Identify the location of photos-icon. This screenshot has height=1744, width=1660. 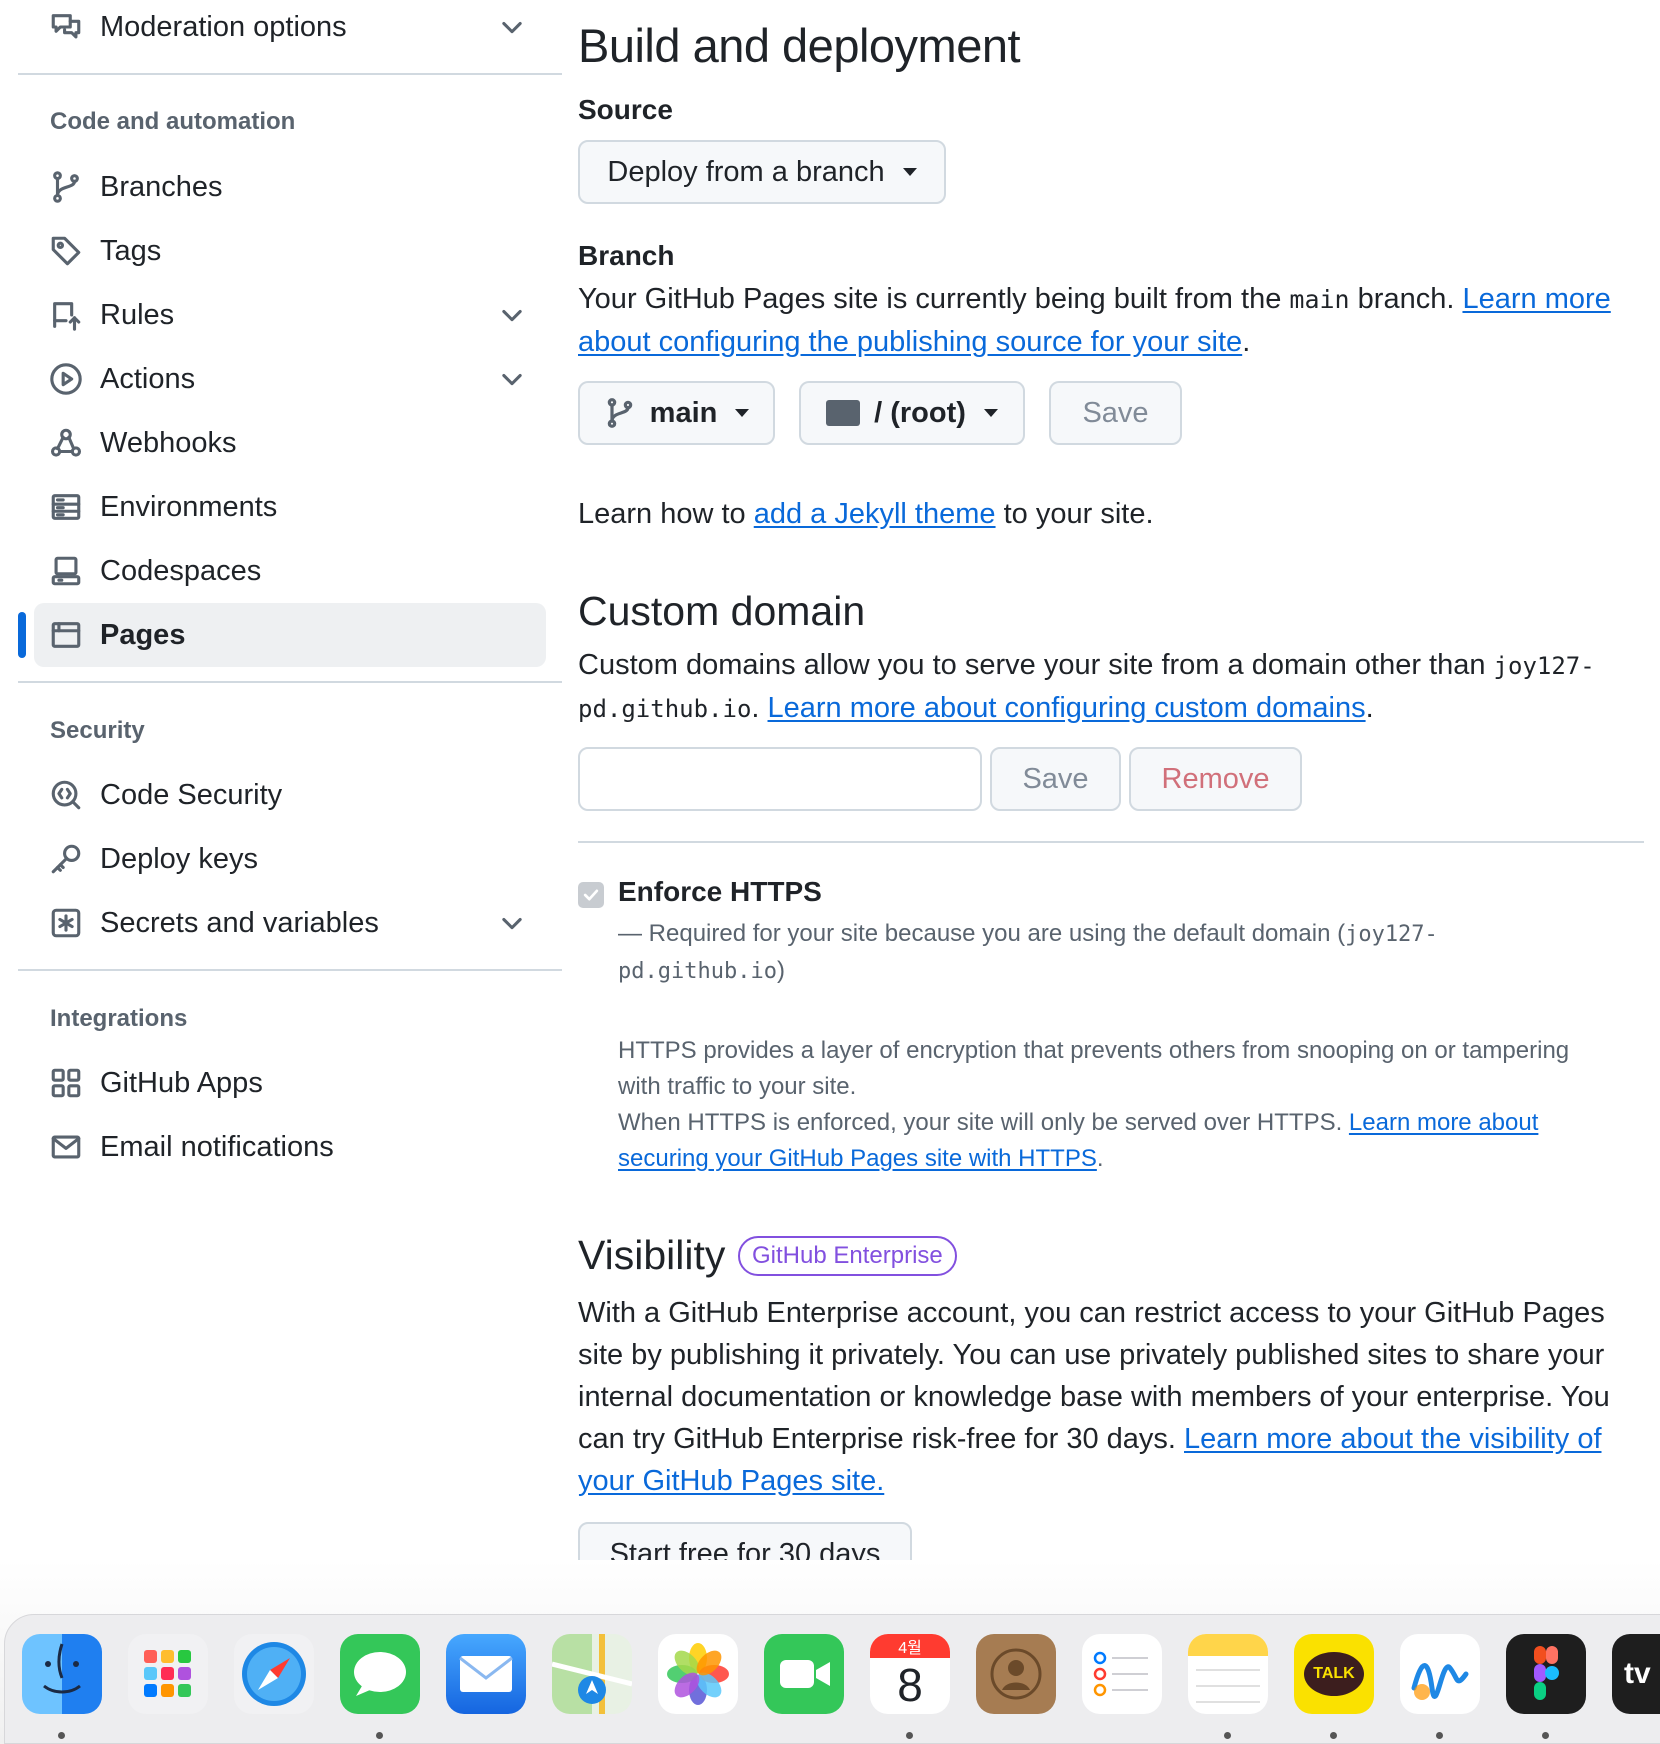
(698, 1674).